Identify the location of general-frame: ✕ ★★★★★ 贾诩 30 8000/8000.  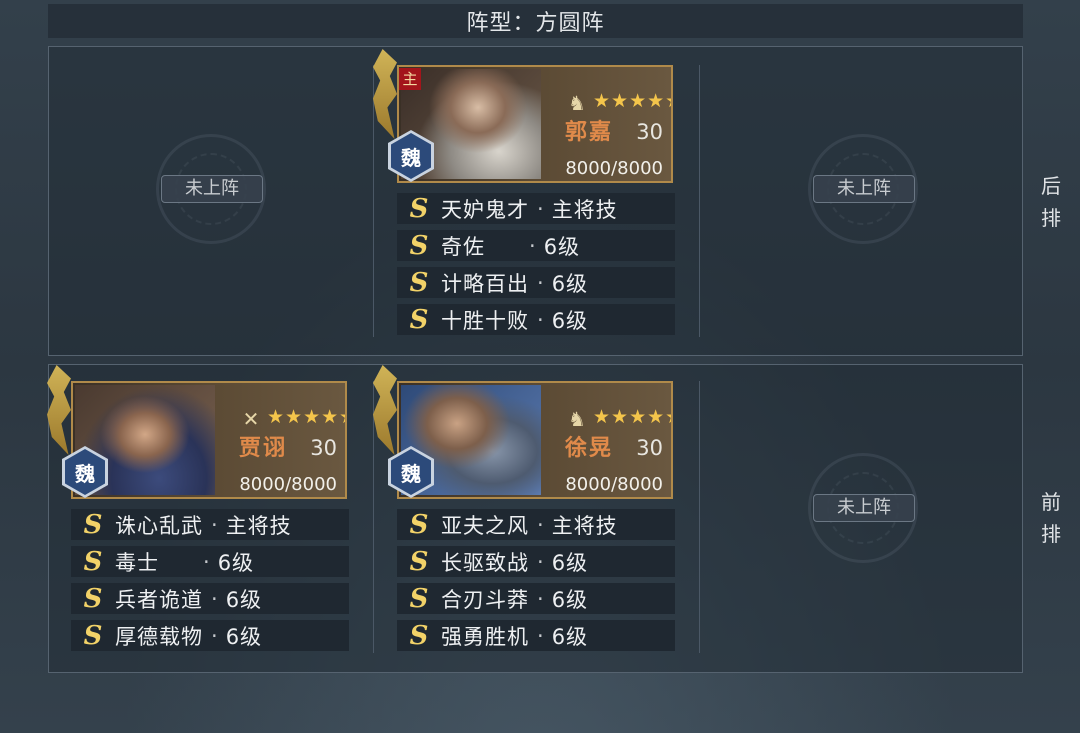
(209, 440).